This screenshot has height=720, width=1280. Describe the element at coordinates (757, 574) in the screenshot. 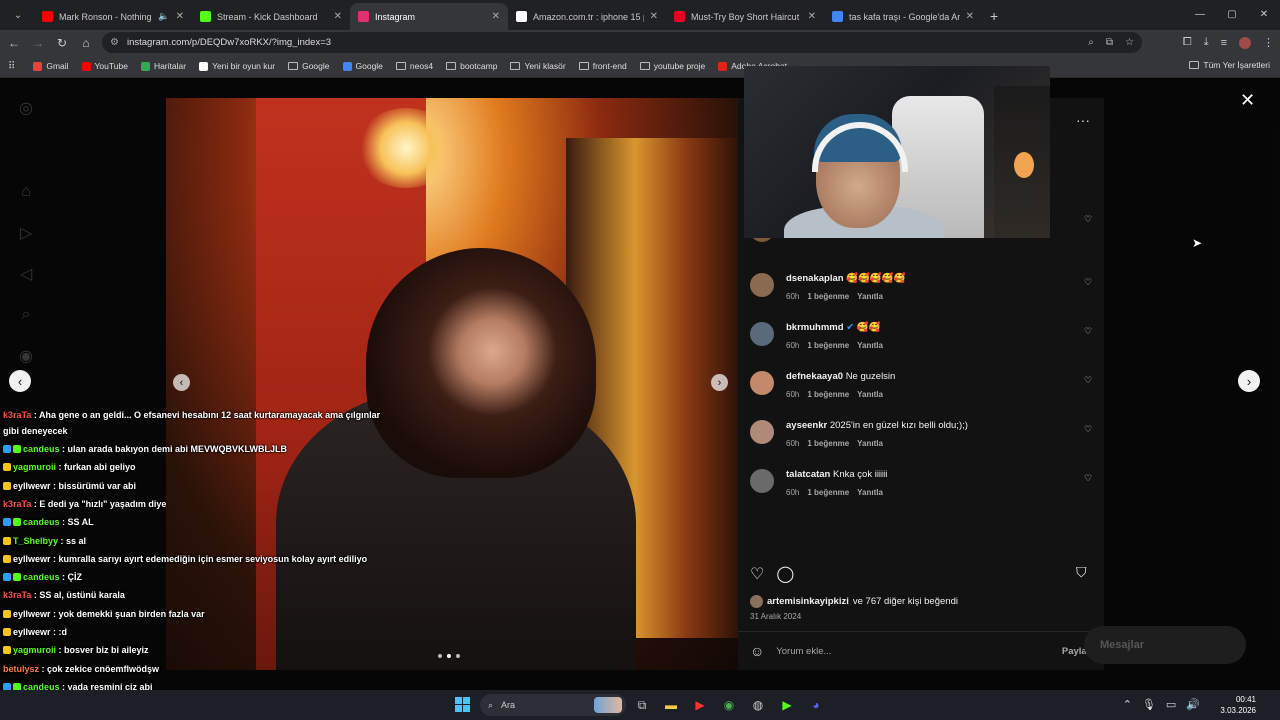

I see `like-icon: ♡` at that location.